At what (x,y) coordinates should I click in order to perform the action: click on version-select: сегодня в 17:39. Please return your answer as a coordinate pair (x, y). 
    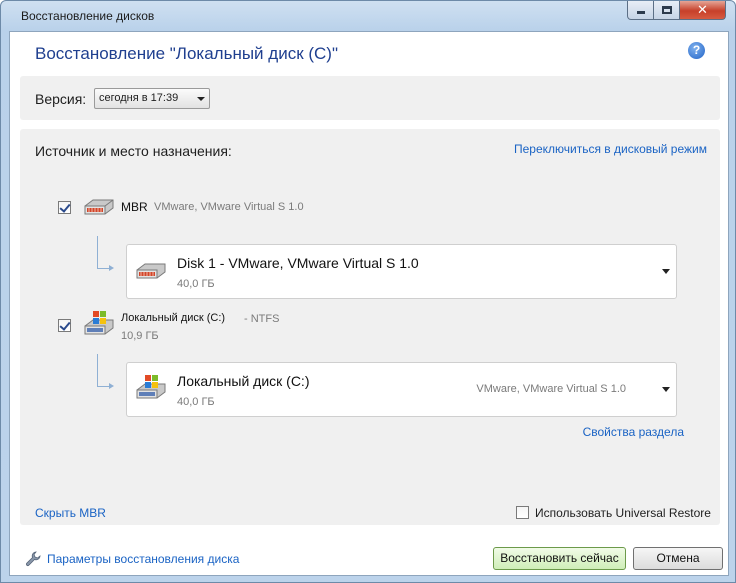
    Looking at the image, I should click on (152, 98).